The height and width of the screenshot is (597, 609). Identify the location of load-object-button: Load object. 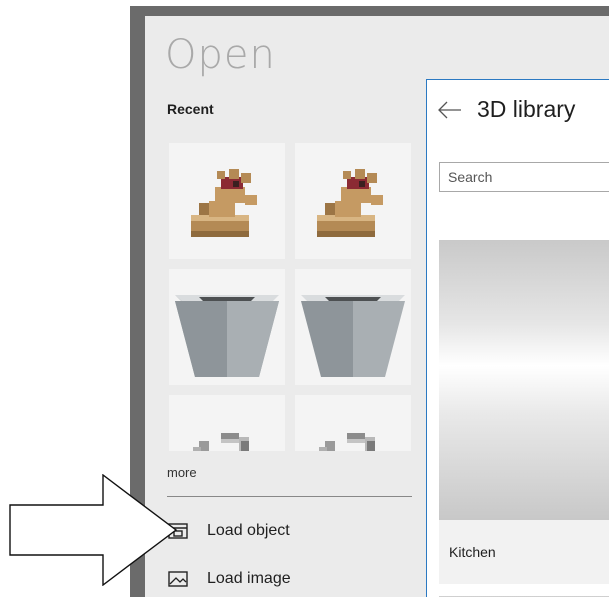
(289, 531).